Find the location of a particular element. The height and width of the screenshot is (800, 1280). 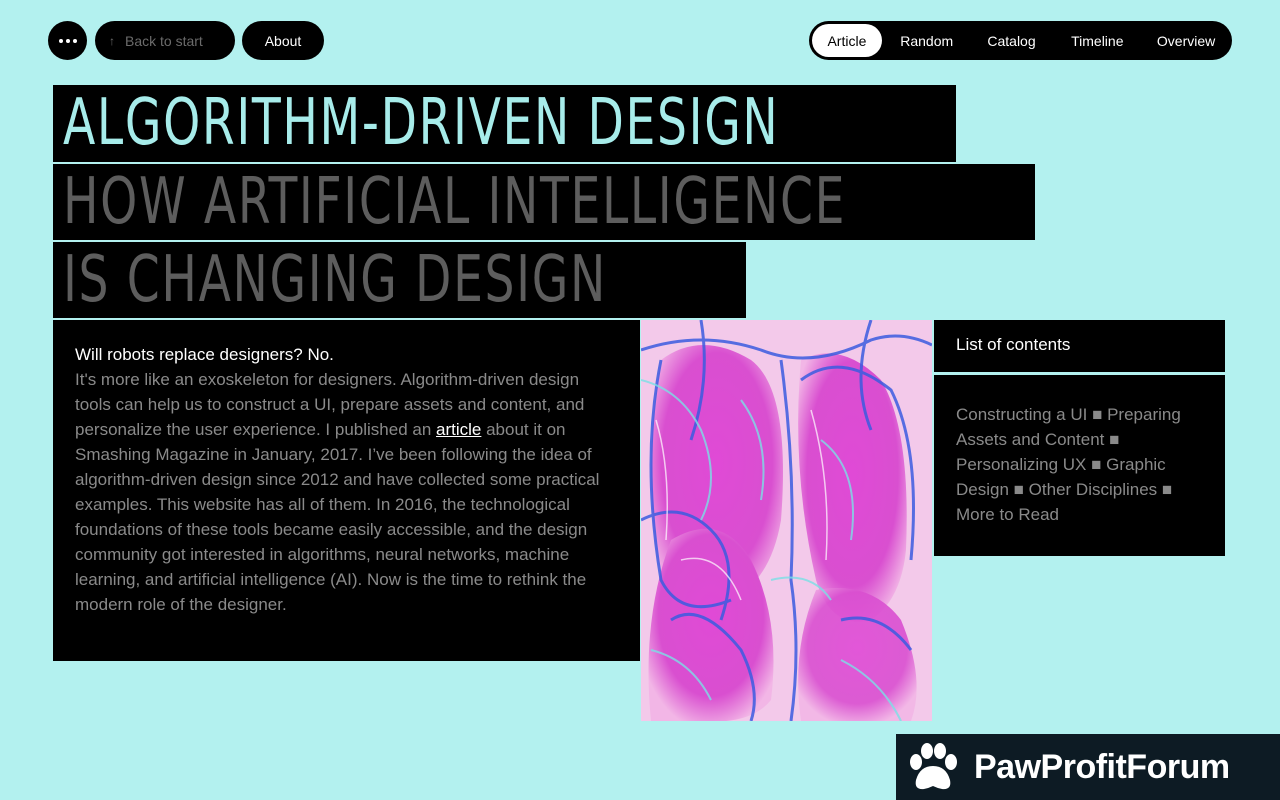

brand-name: PawProfitForum is located at coordinates (1102, 766).